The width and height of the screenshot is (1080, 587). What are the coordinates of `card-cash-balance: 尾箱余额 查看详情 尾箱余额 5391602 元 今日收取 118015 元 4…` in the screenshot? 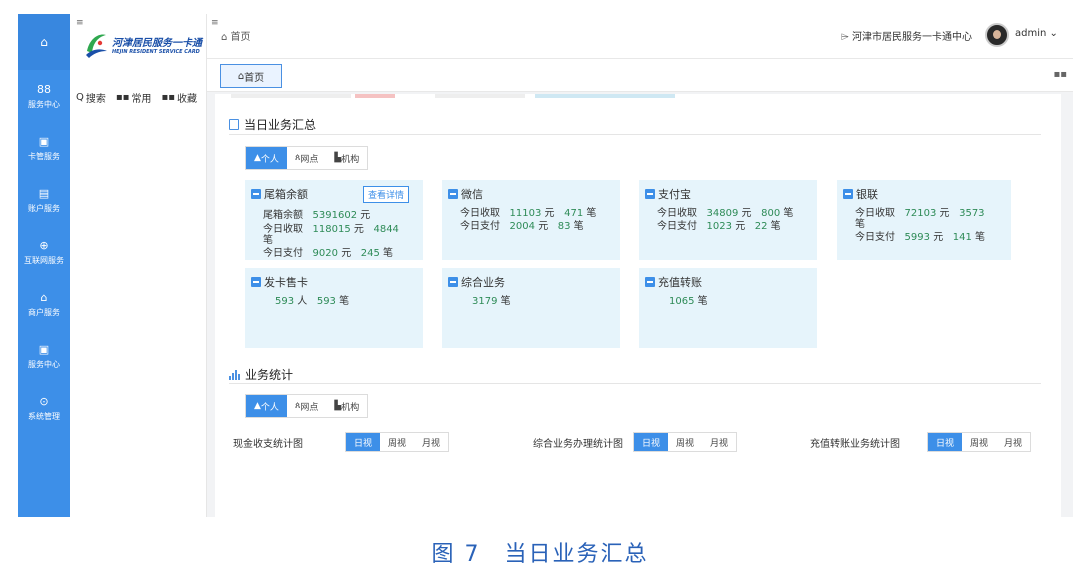 It's located at (334, 220).